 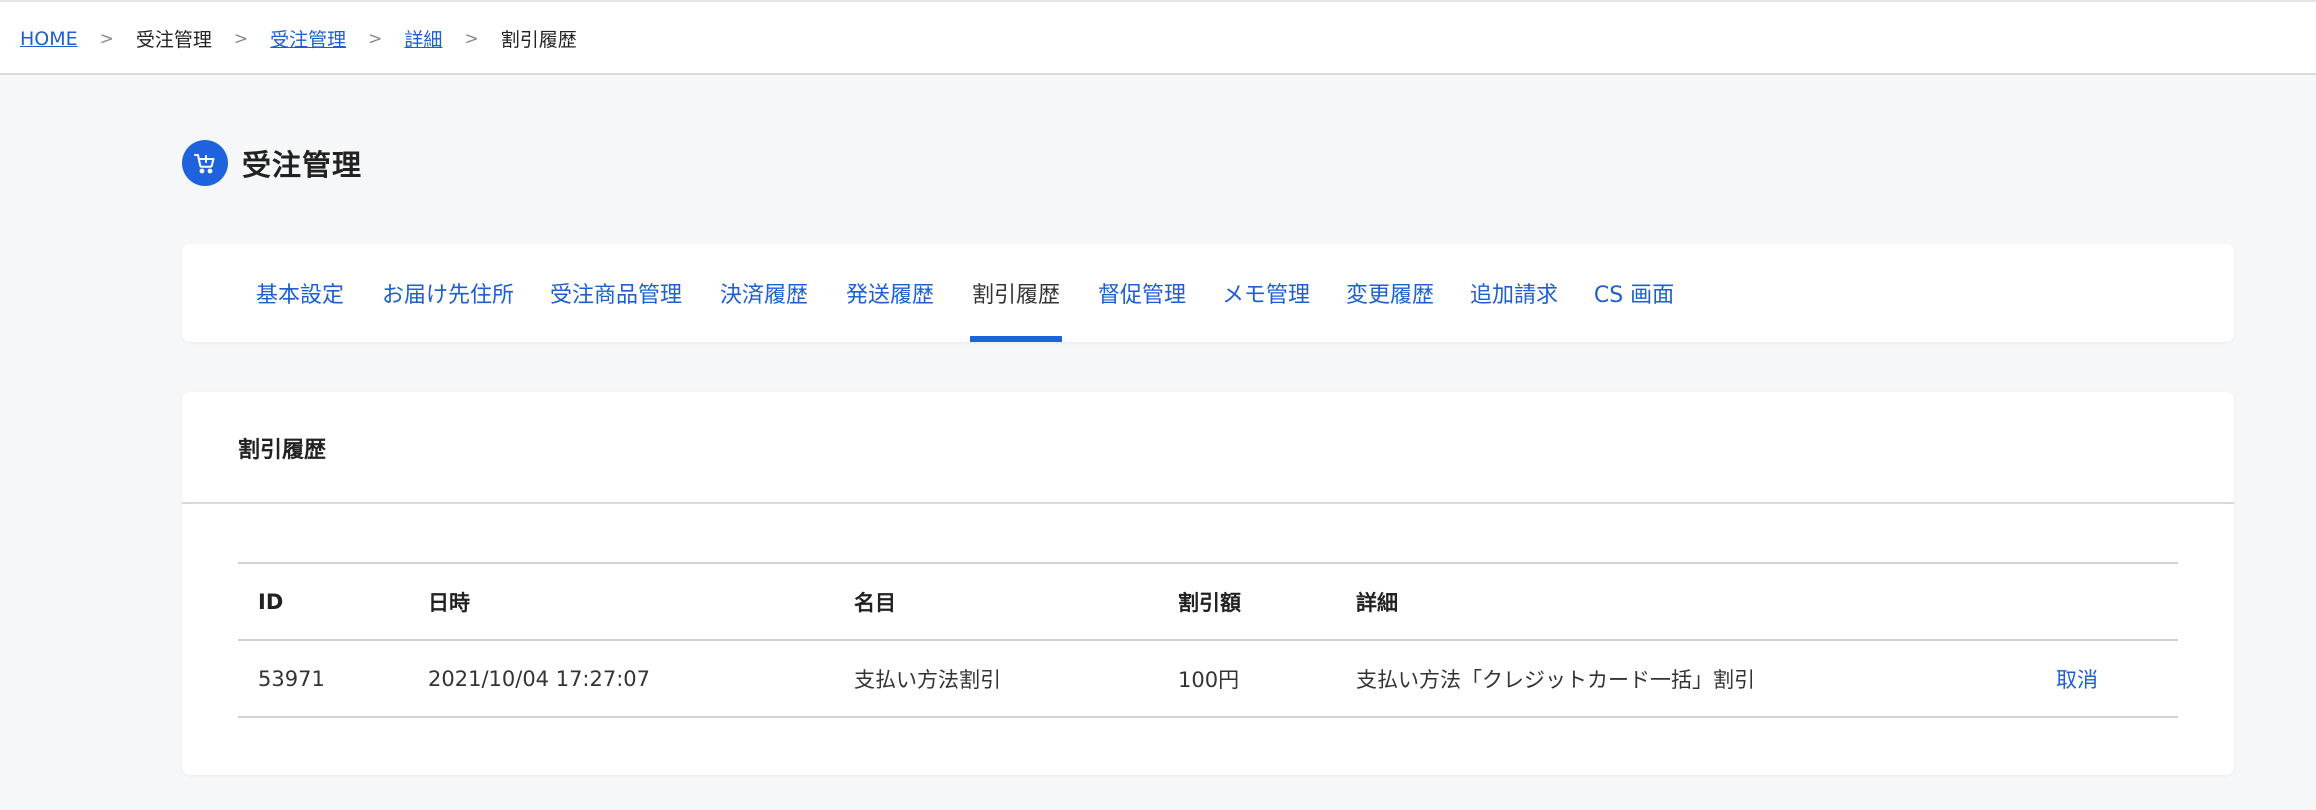 I want to click on tab-discount-history: 割引履歴, so click(x=1016, y=293).